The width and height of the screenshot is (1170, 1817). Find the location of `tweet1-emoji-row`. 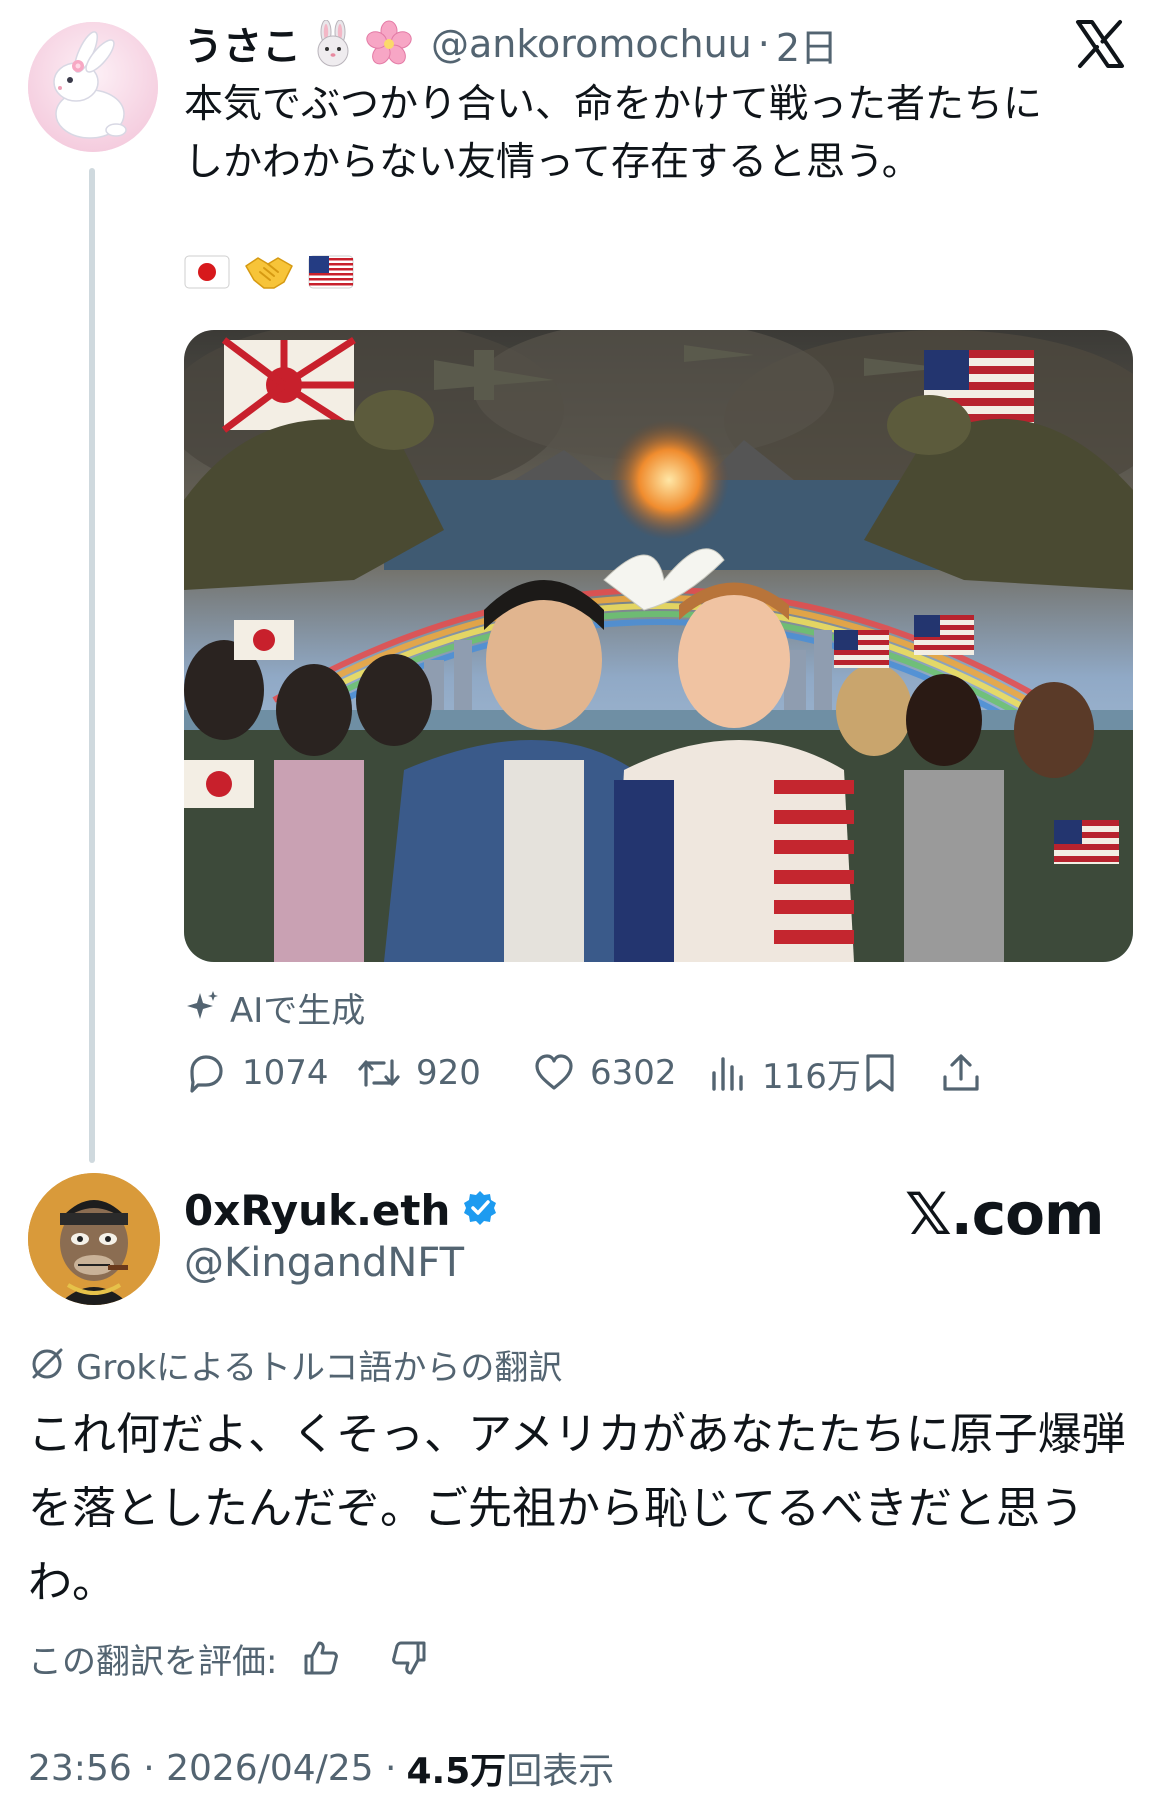

tweet1-emoji-row is located at coordinates (269, 272).